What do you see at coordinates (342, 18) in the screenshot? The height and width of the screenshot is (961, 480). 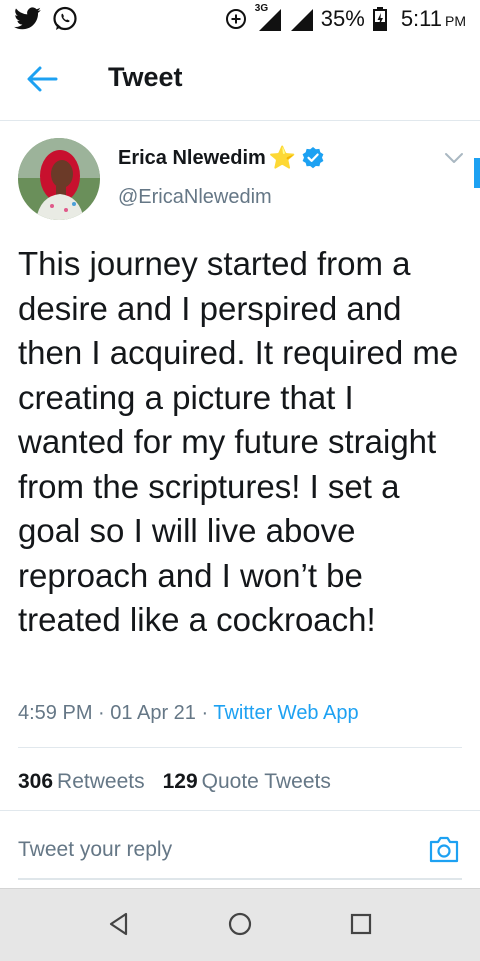 I see `battery-percent: 35%` at bounding box center [342, 18].